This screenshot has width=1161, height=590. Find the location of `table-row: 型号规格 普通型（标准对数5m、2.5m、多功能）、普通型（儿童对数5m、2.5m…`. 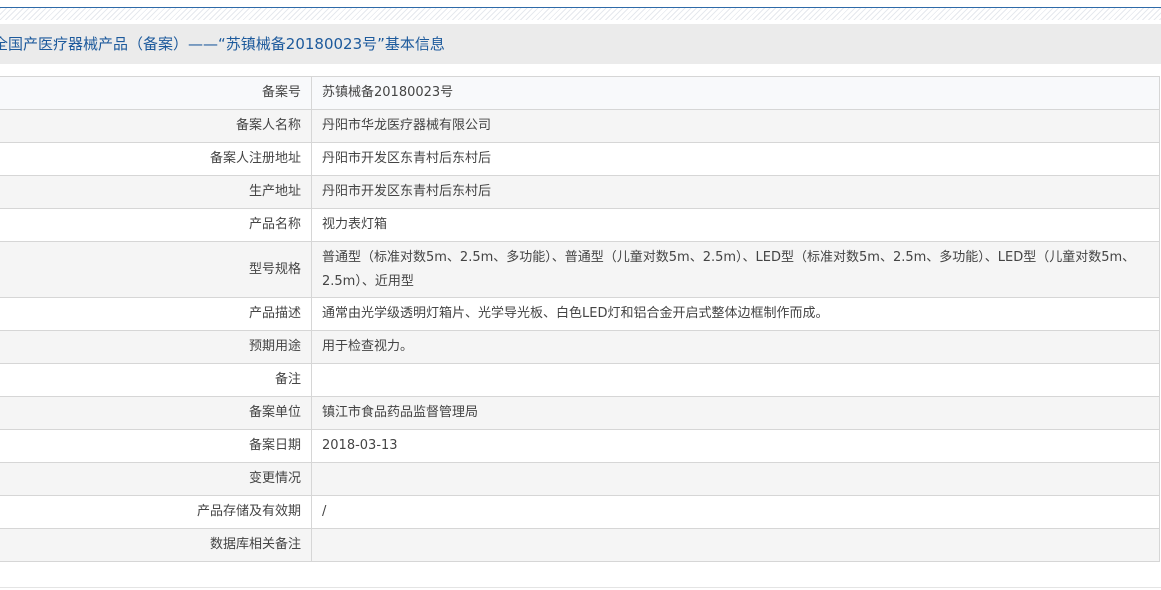

table-row: 型号规格 普通型（标准对数5m、2.5m、多功能）、普通型（儿童对数5m、2.5m… is located at coordinates (580, 269).